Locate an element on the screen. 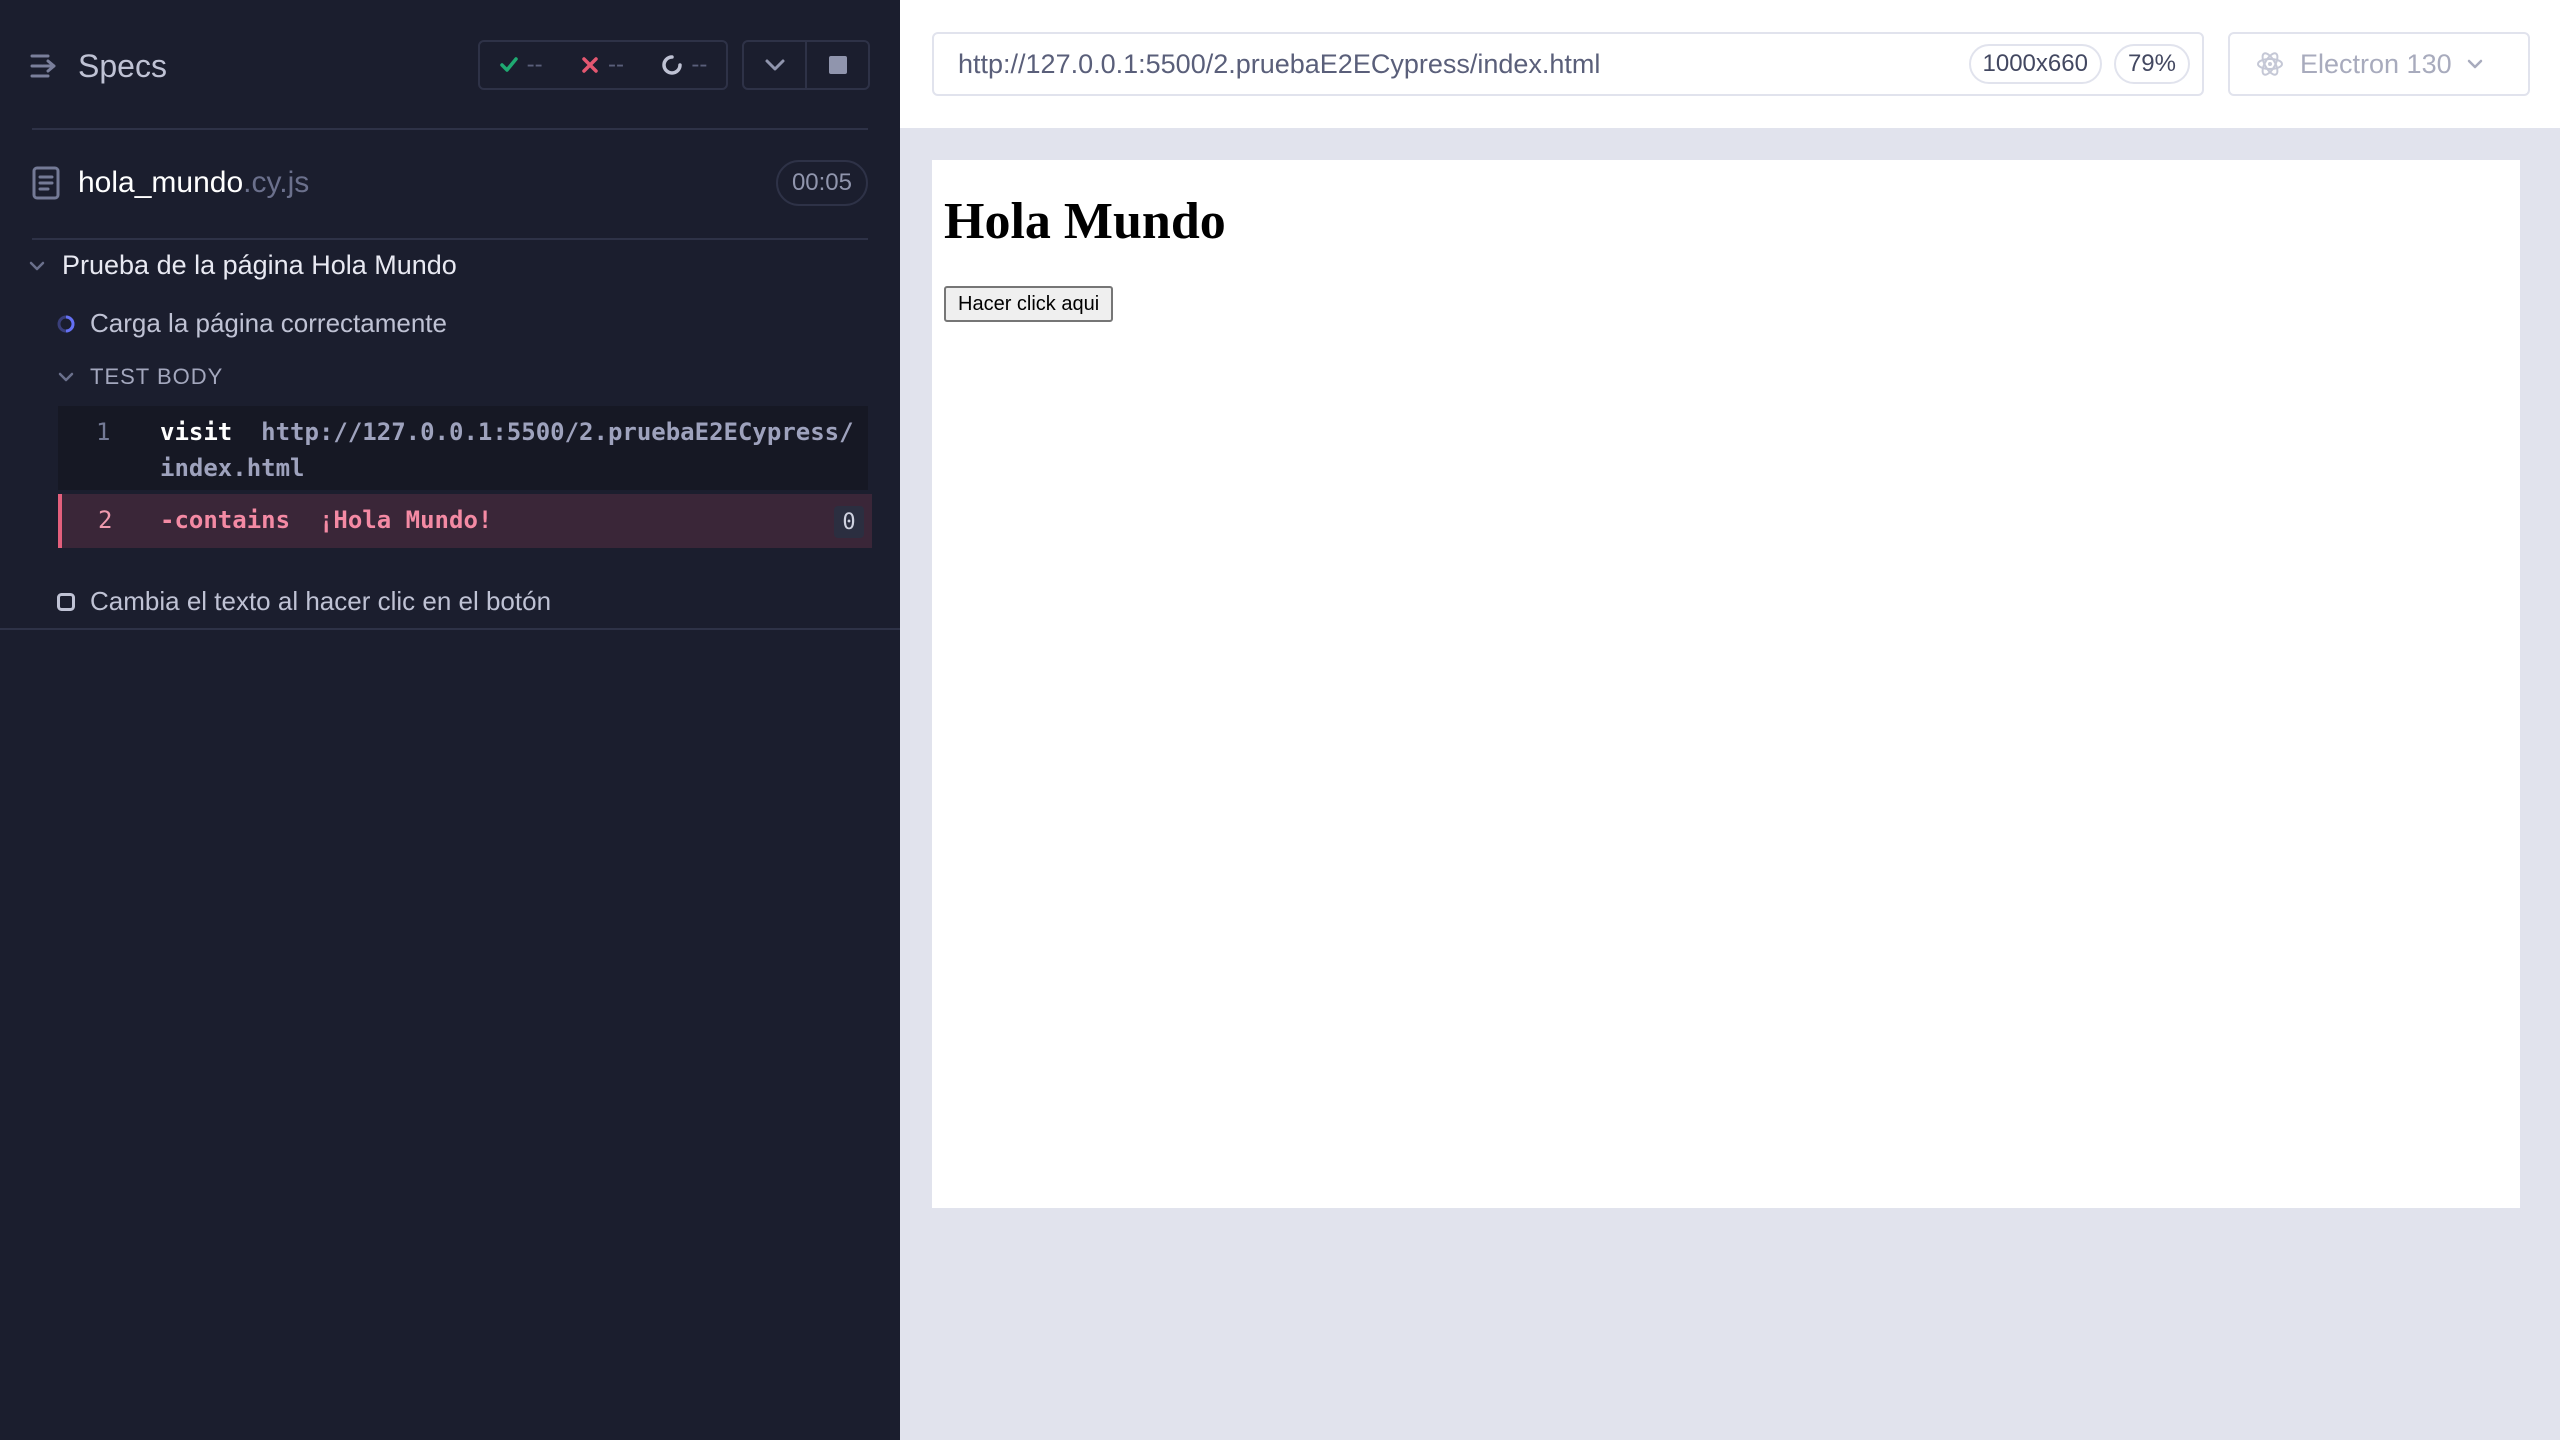 The height and width of the screenshot is (1440, 2560). file-divider is located at coordinates (450, 239).